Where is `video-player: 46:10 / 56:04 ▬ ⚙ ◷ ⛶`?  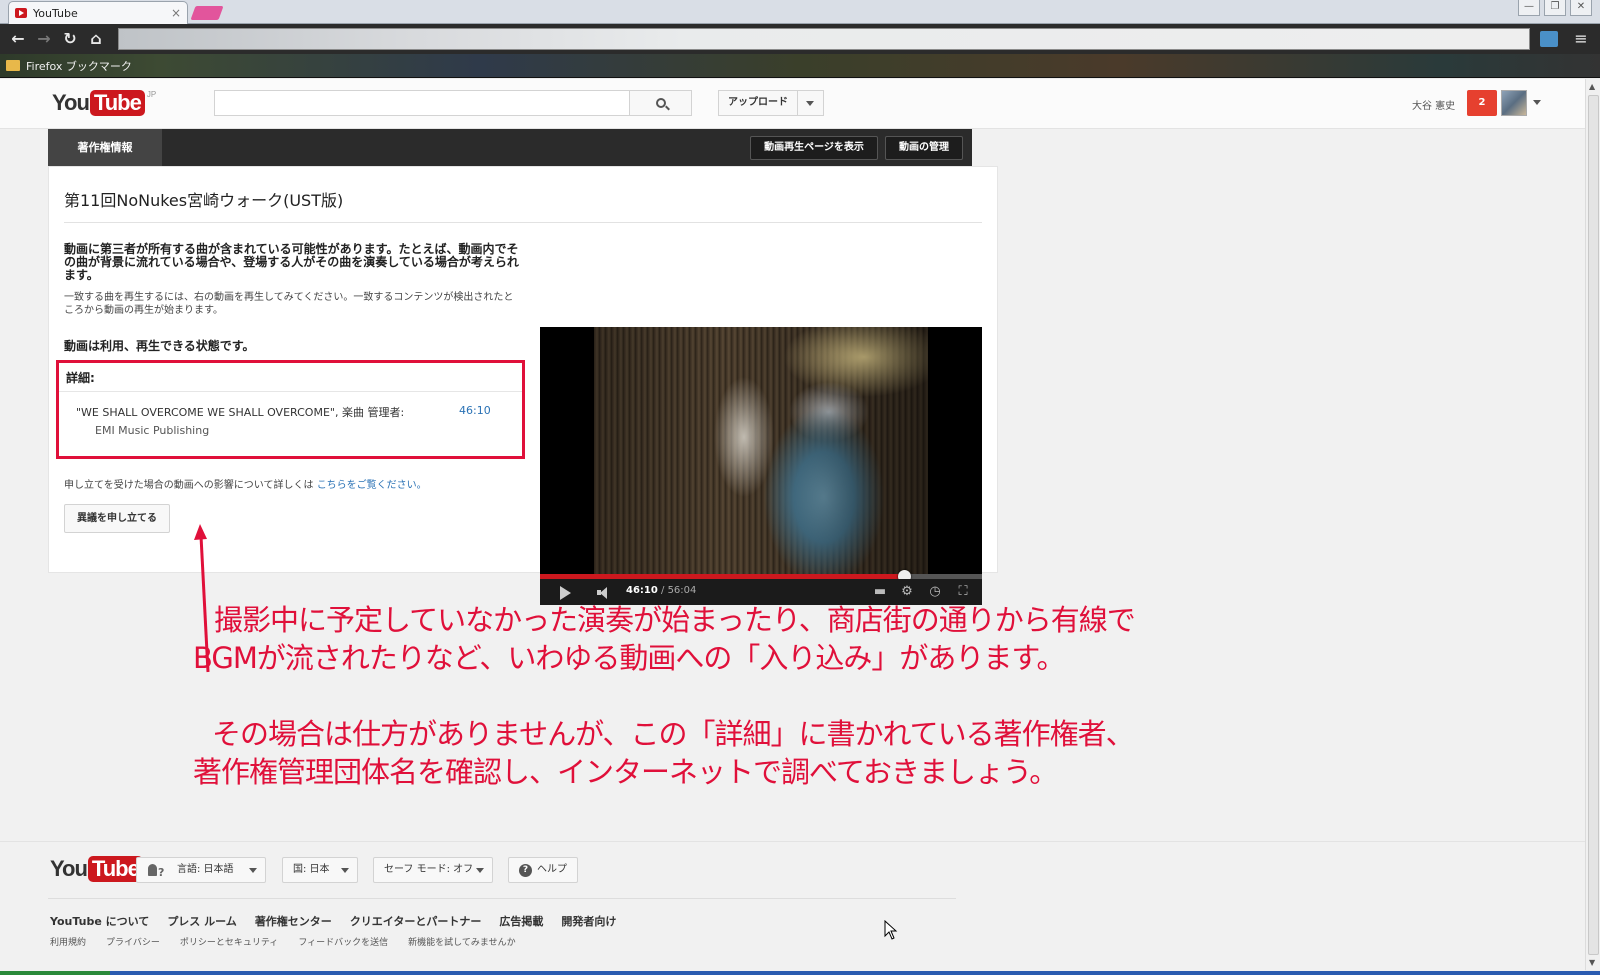
video-player: 46:10 / 56:04 ▬ ⚙ ◷ ⛶ is located at coordinates (761, 466).